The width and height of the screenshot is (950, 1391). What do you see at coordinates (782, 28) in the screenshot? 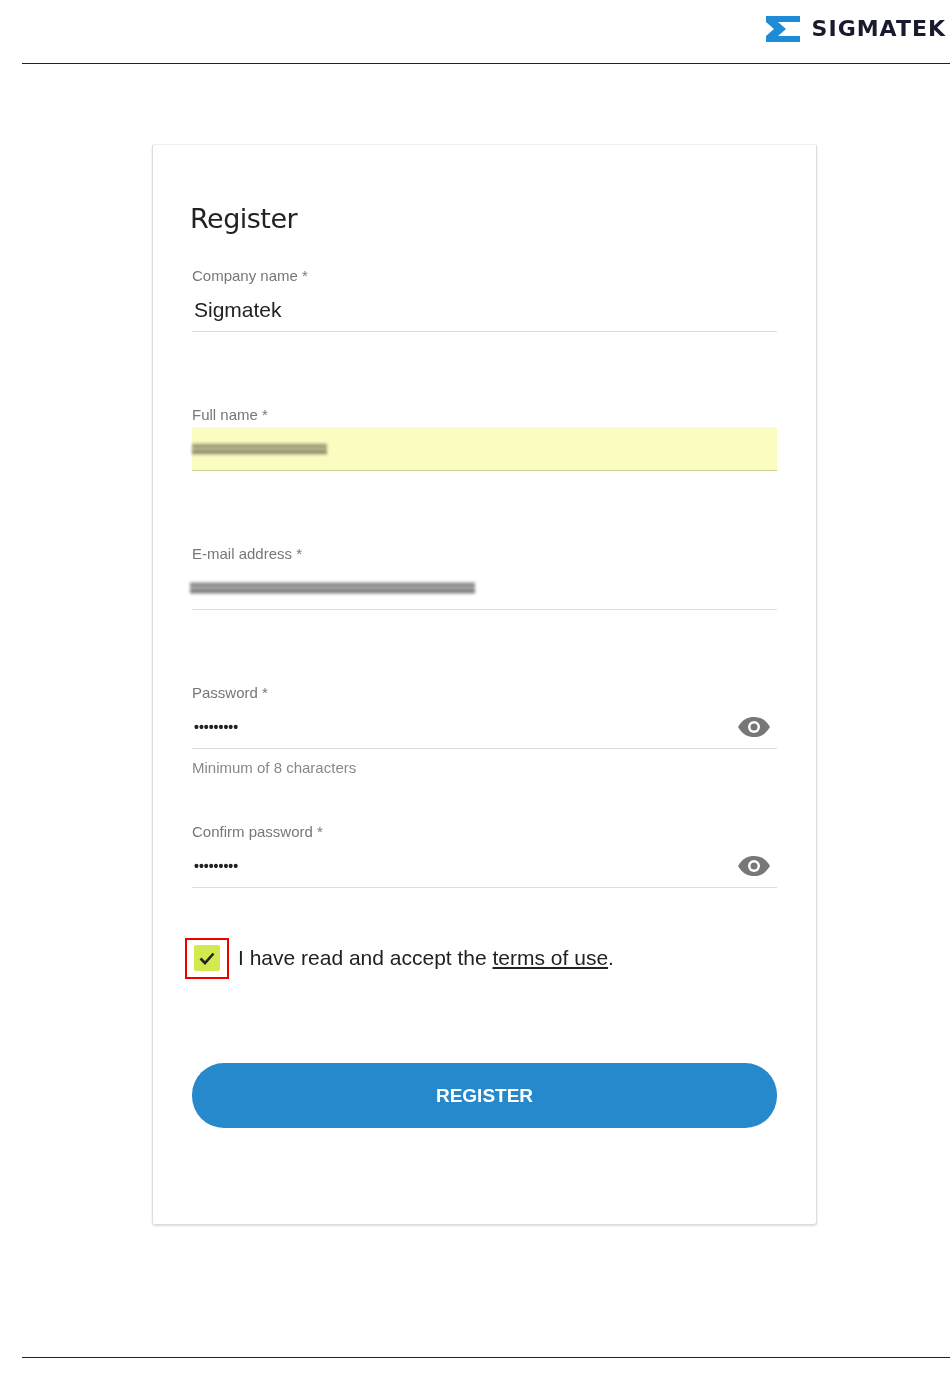
I see `logo-icon` at bounding box center [782, 28].